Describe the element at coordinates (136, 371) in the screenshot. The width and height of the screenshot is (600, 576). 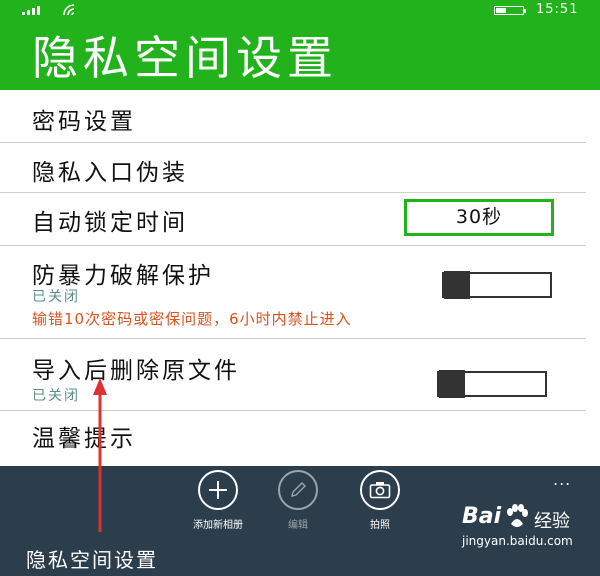
I see `setting-delete-label: 导入后删除原文件` at that location.